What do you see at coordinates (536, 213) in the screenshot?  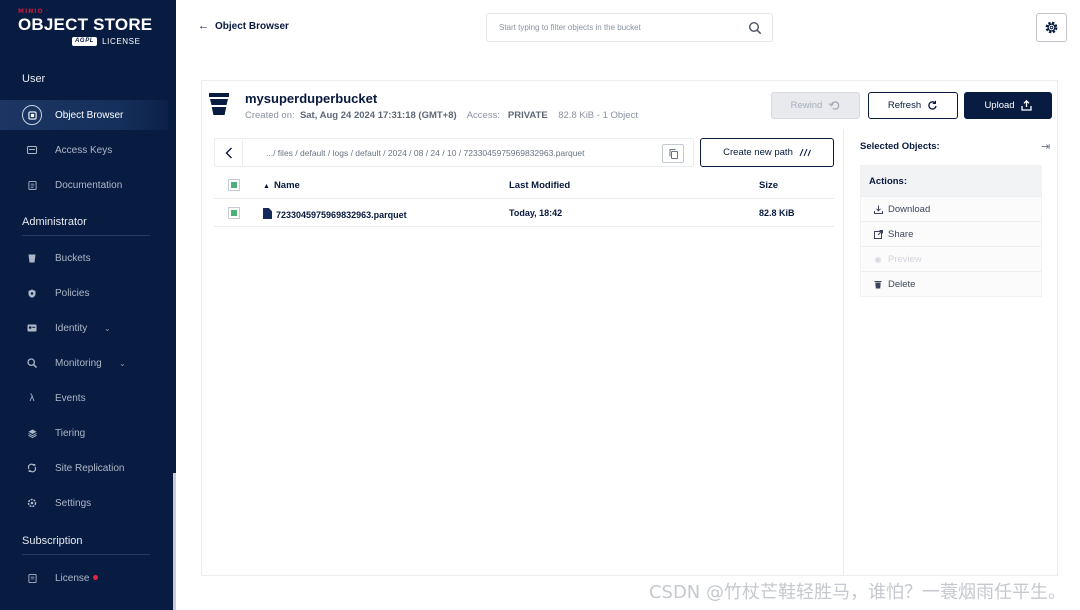 I see `last-modified-cell: Today, 18:42` at bounding box center [536, 213].